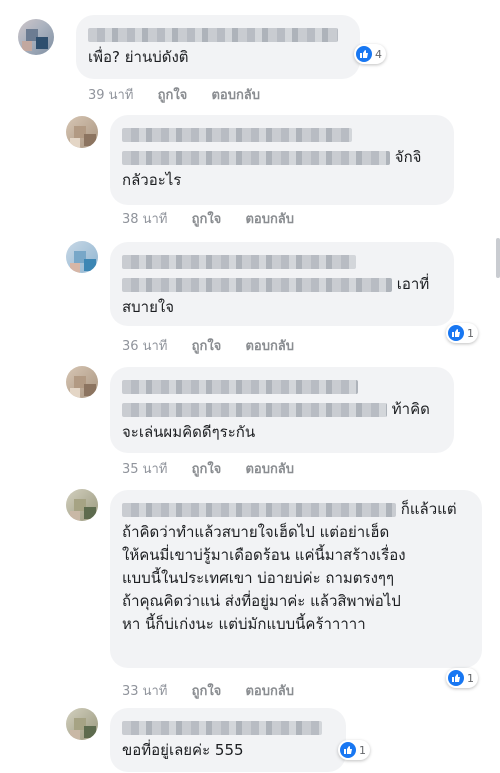 The image size is (500, 773). I want to click on comment-text: เพื่อ? ย่านบ่ดังติ, so click(138, 57).